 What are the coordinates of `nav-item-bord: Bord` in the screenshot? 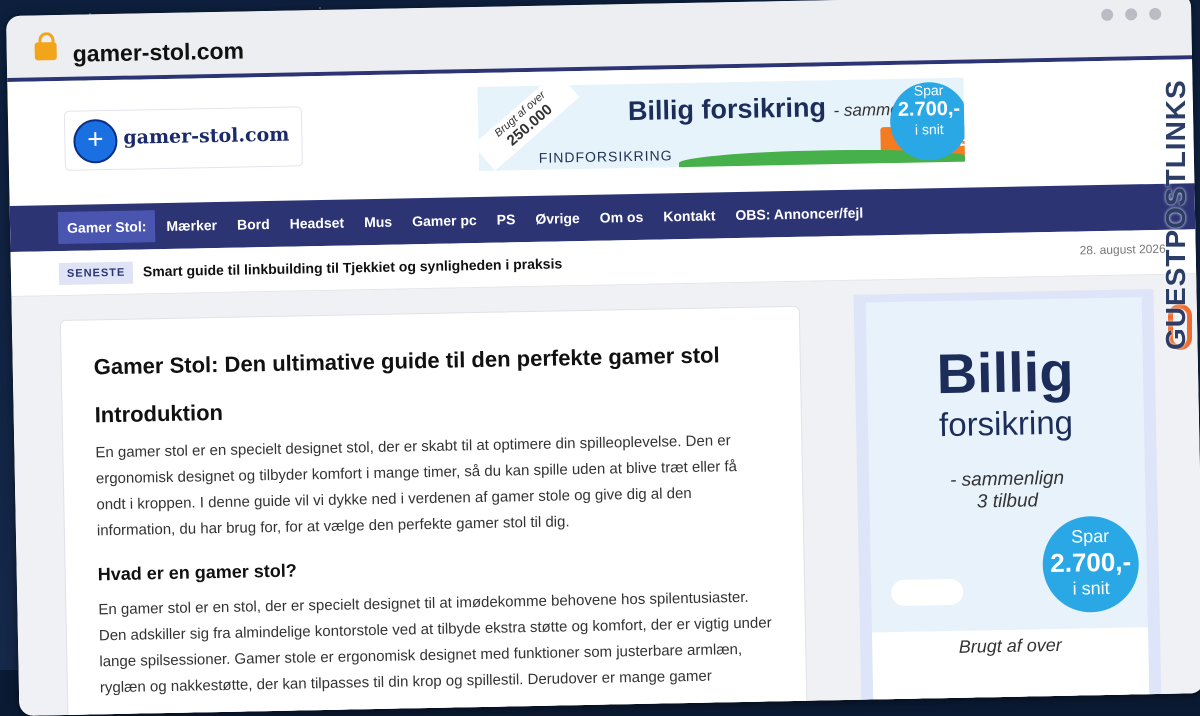 It's located at (253, 224).